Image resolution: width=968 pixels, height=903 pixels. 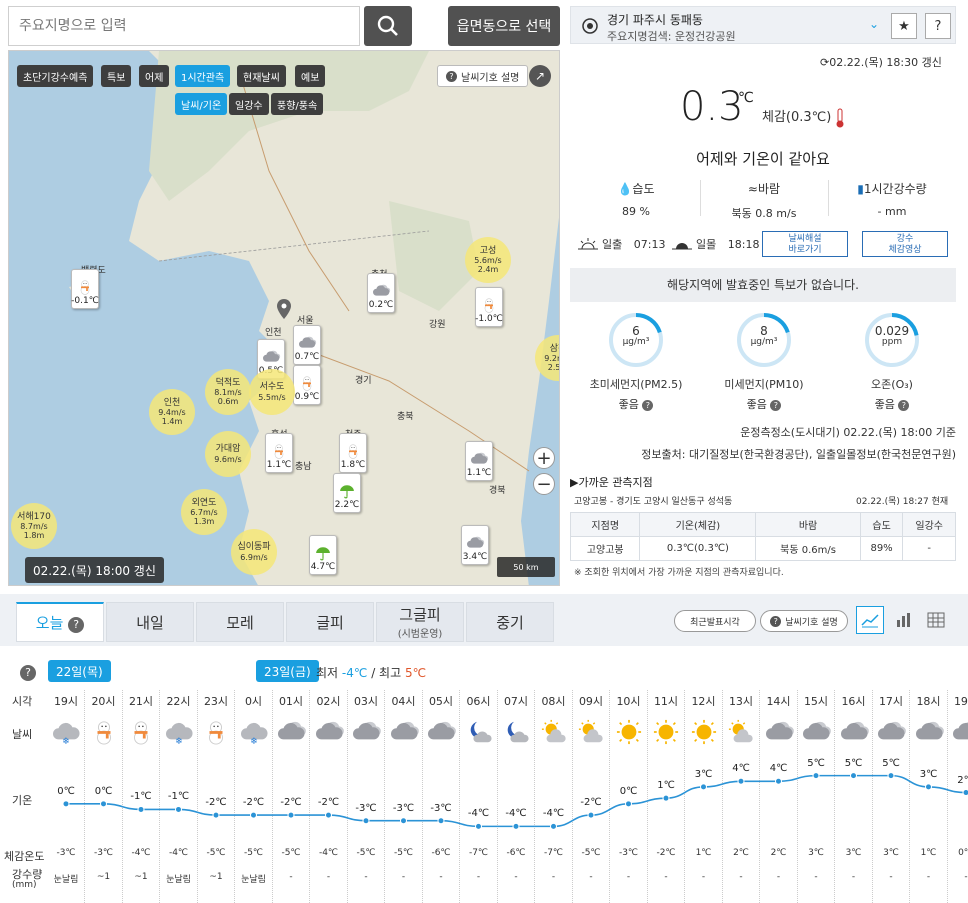 I want to click on temperature-curve, so click(x=516, y=801).